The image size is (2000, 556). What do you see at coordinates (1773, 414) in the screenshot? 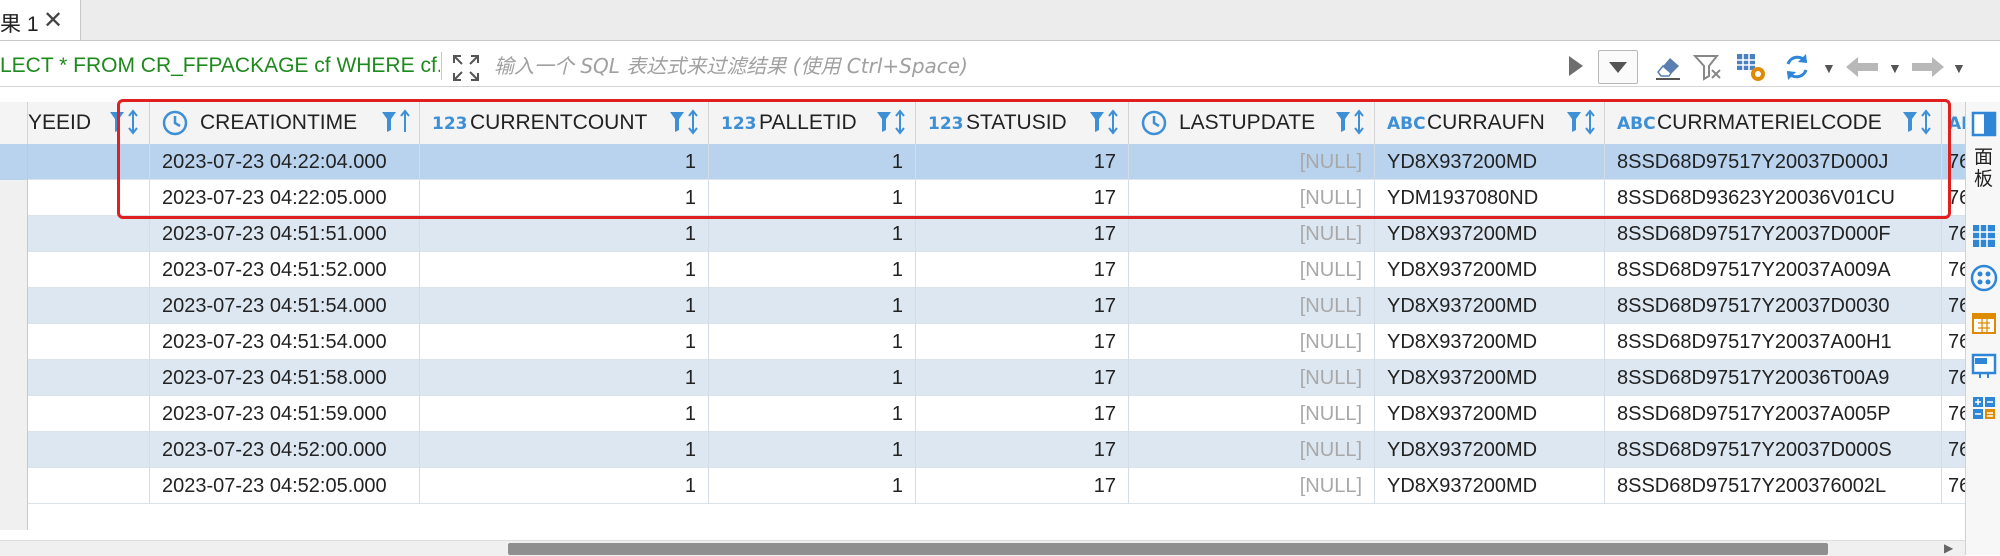
I see `cell-currmaterielcode: 8SSD68D97517Y20037A005P` at bounding box center [1773, 414].